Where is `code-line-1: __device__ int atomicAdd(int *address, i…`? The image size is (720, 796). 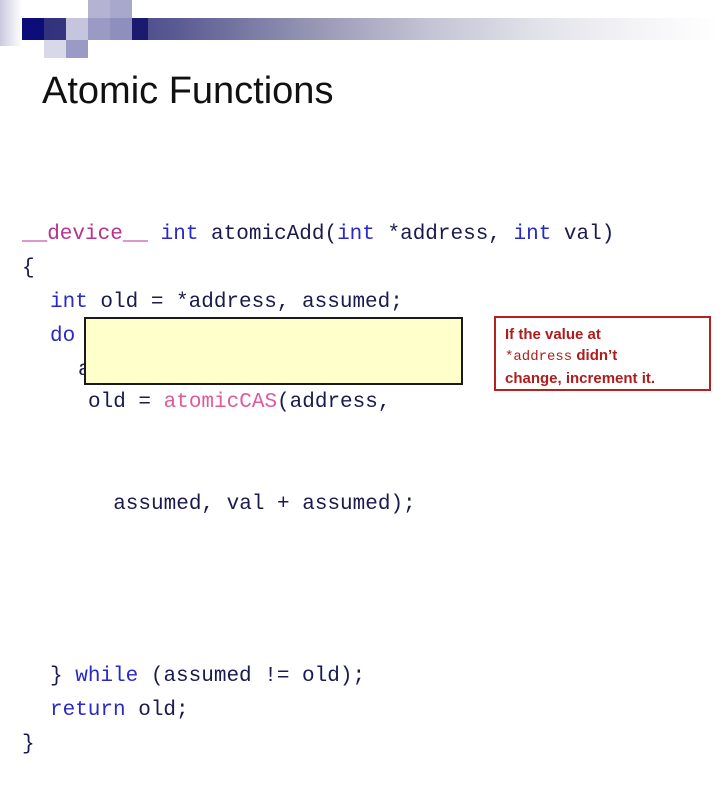
code-line-1: __device__ int atomicAdd(int *address, i… is located at coordinates (371, 235).